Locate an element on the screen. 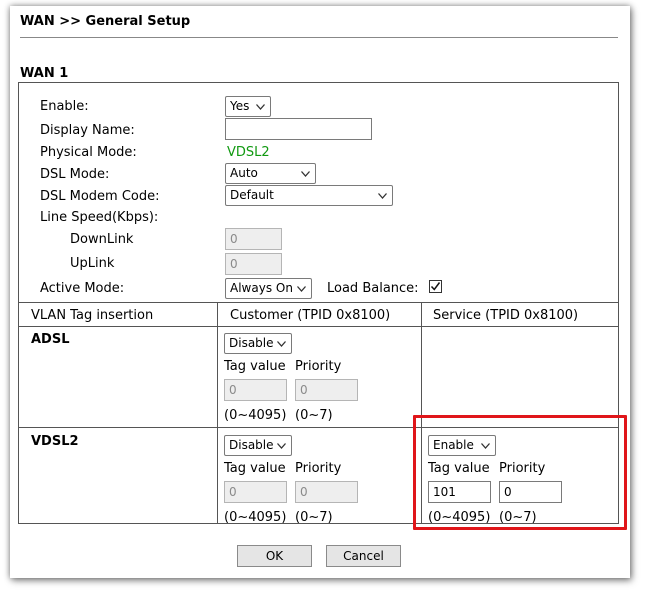 The width and height of the screenshot is (650, 598). vdsl2-row-label: VDSL2 is located at coordinates (55, 441).